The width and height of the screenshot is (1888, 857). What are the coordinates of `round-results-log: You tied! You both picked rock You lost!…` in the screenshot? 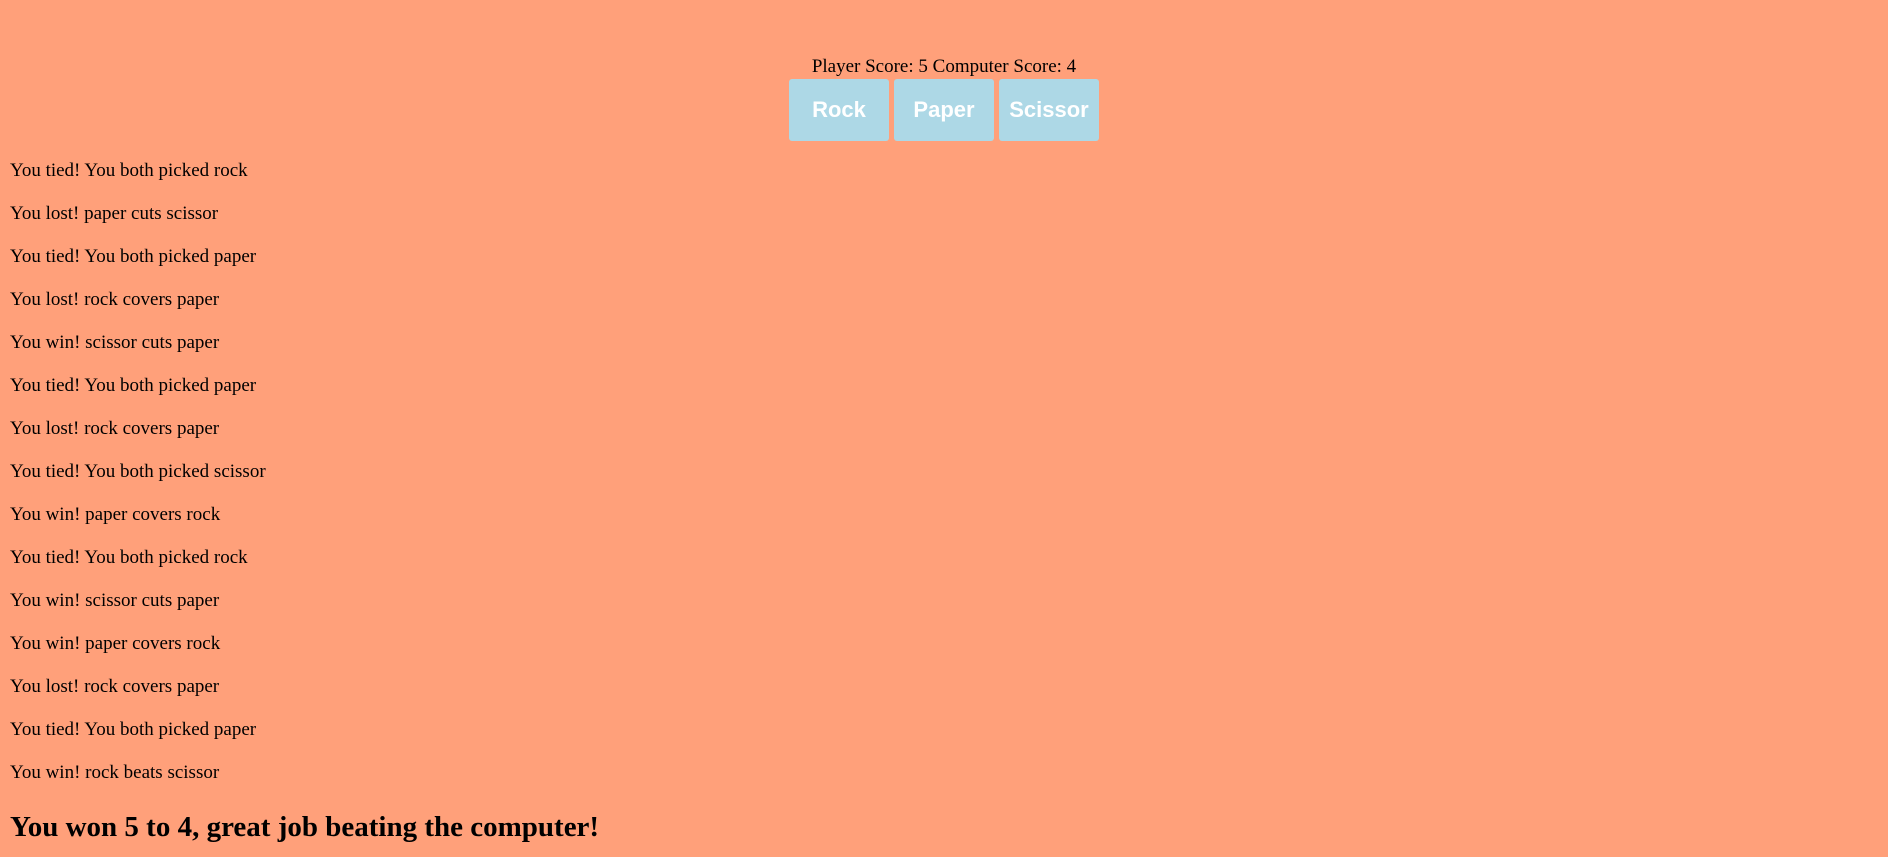 It's located at (138, 482).